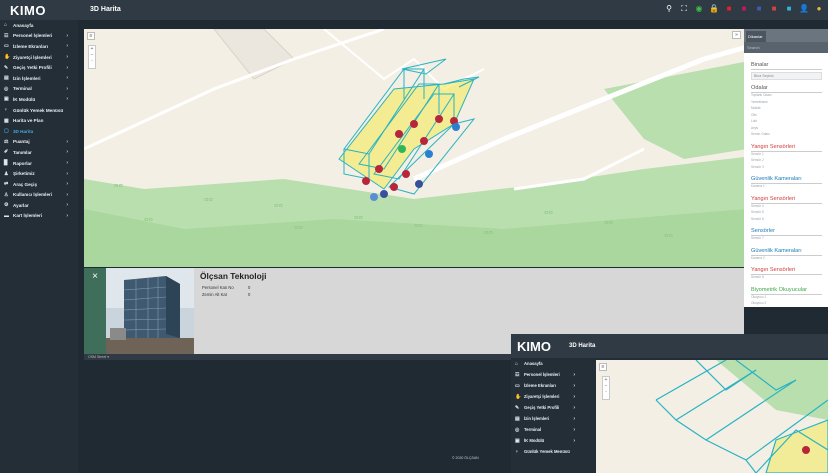 Image resolution: width=828 pixels, height=473 pixels. Describe the element at coordinates (39, 163) in the screenshot. I see `sidebar-item-13: ▉ Raporlar ›` at that location.